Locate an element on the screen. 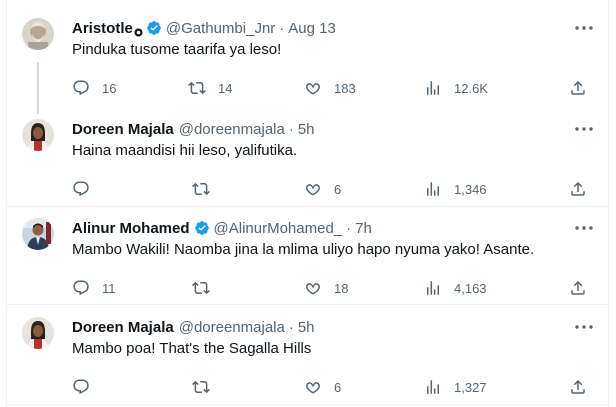  like-count: 18 is located at coordinates (341, 288).